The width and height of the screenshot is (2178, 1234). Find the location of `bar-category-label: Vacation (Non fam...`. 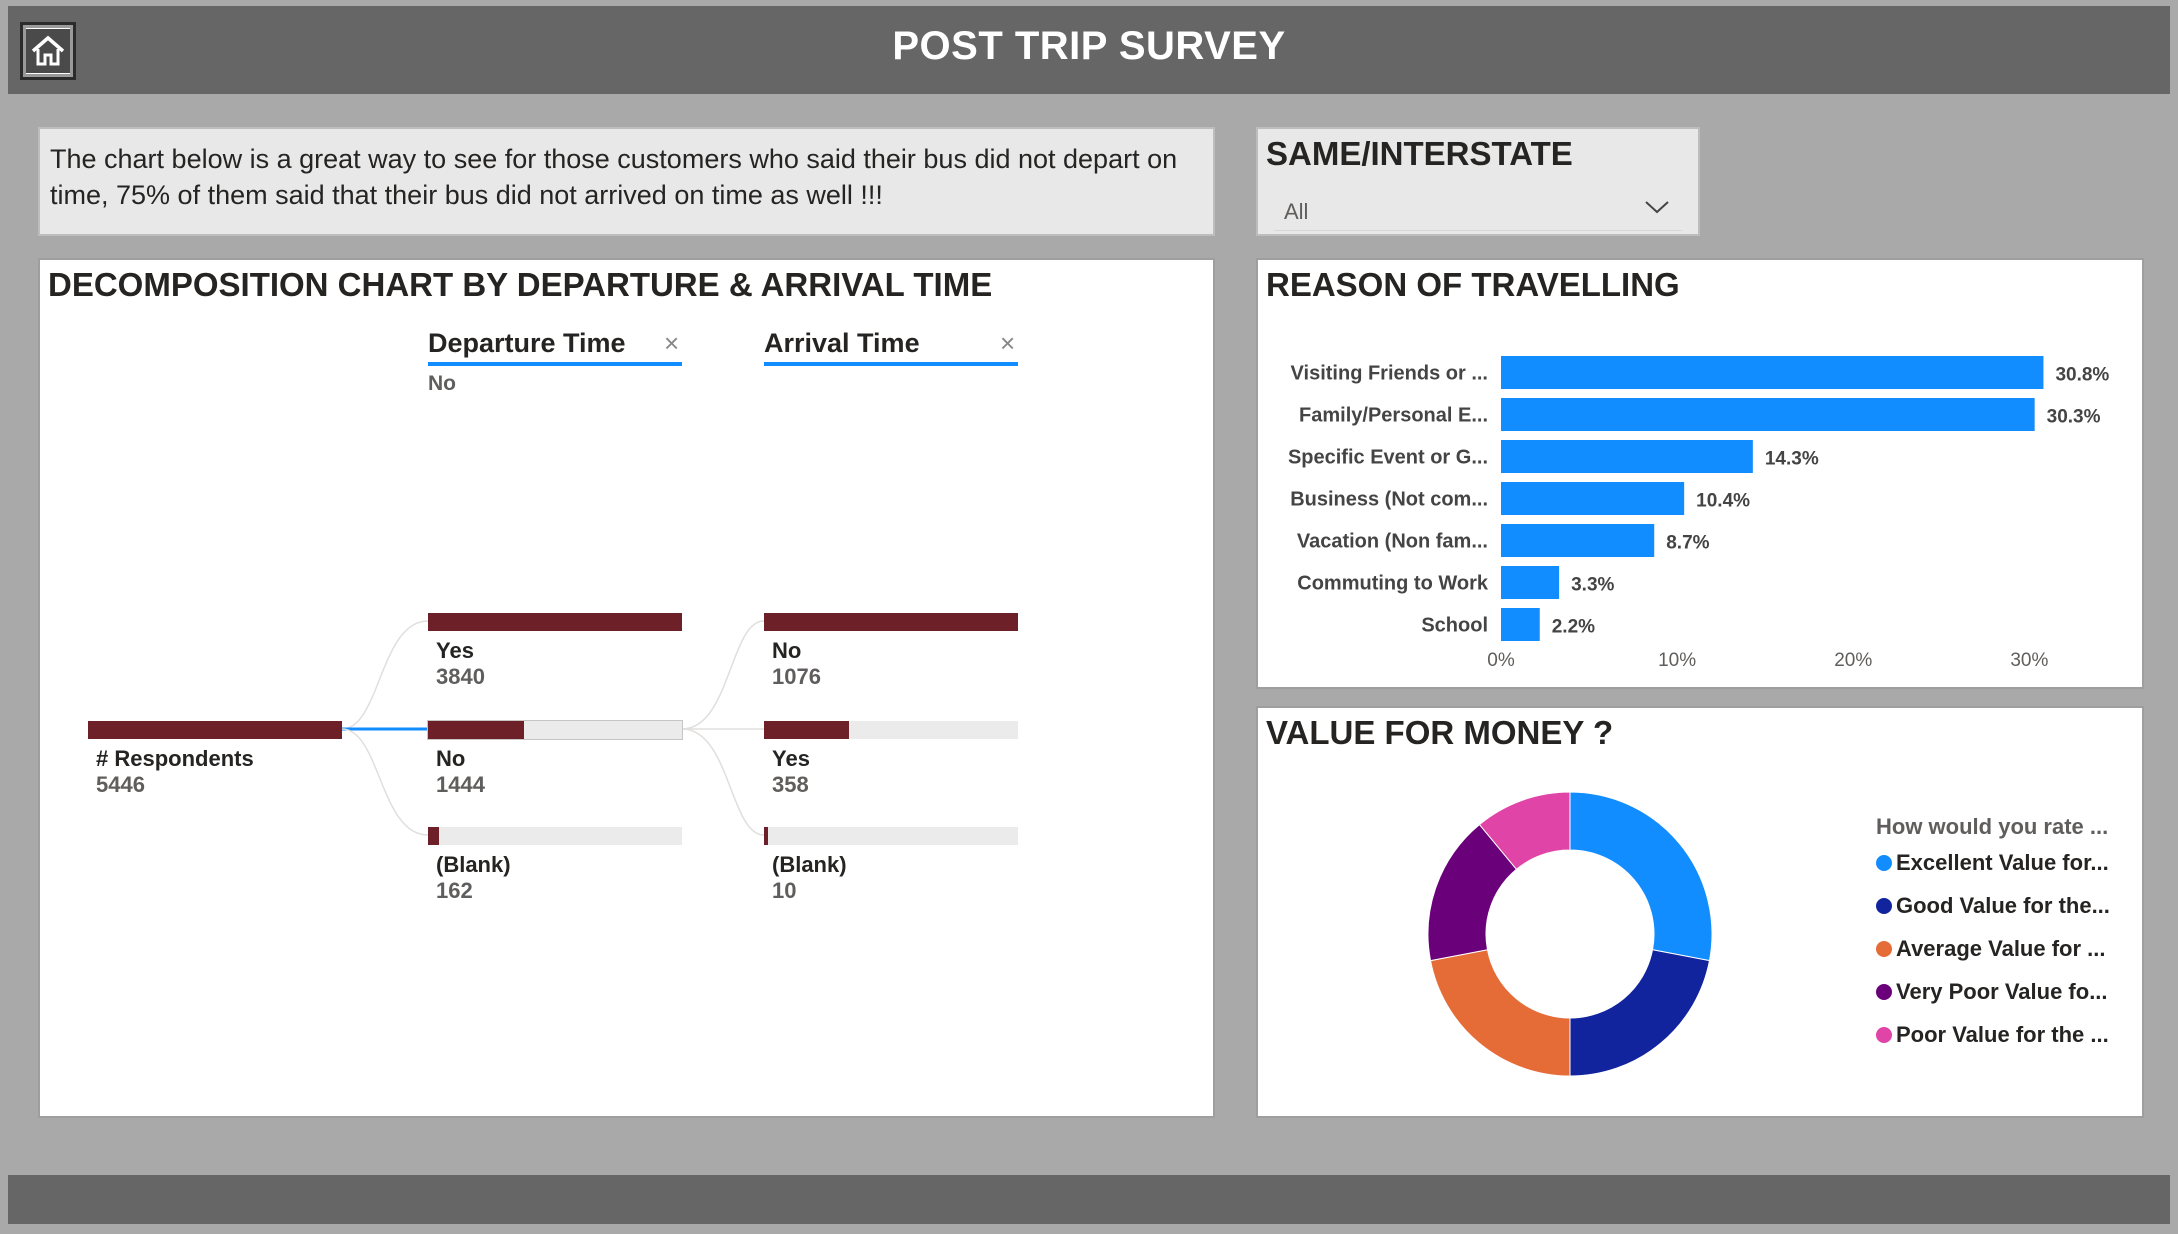

bar-category-label: Vacation (Non fam... is located at coordinates (1392, 542).